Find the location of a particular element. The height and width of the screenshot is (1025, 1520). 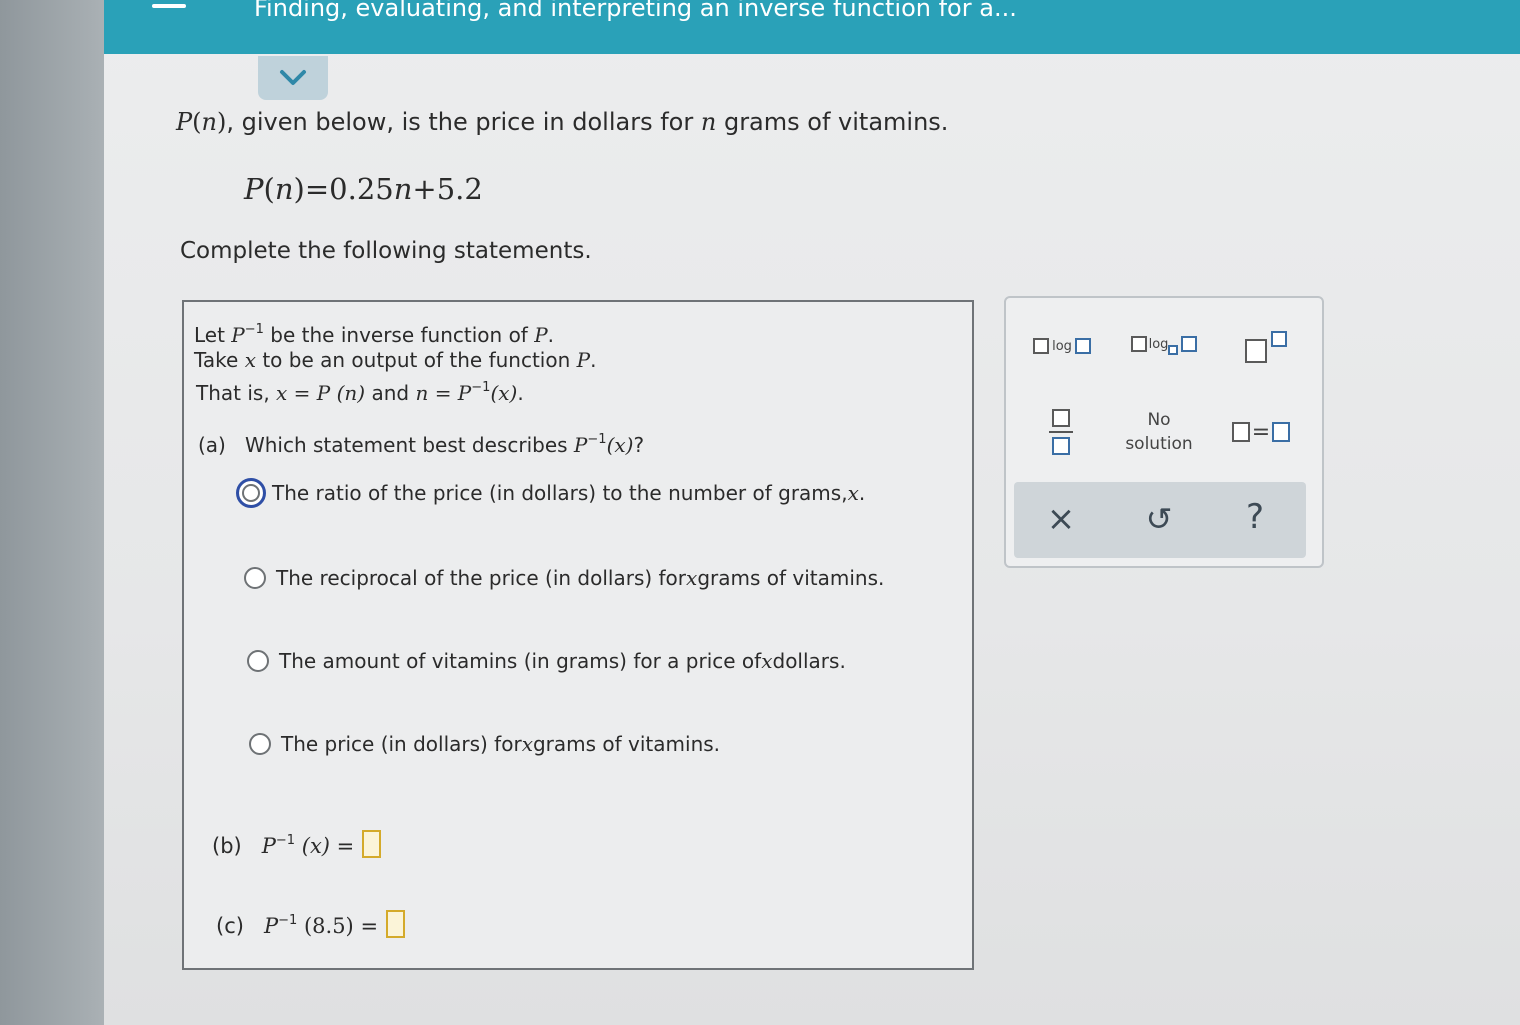

formula-var: n is located at coordinates (284, 189).